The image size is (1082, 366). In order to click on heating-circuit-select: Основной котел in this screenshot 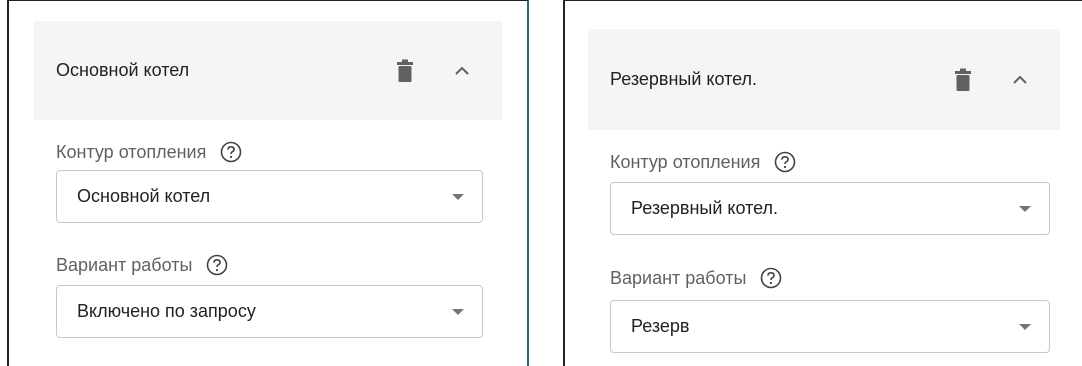, I will do `click(269, 196)`.